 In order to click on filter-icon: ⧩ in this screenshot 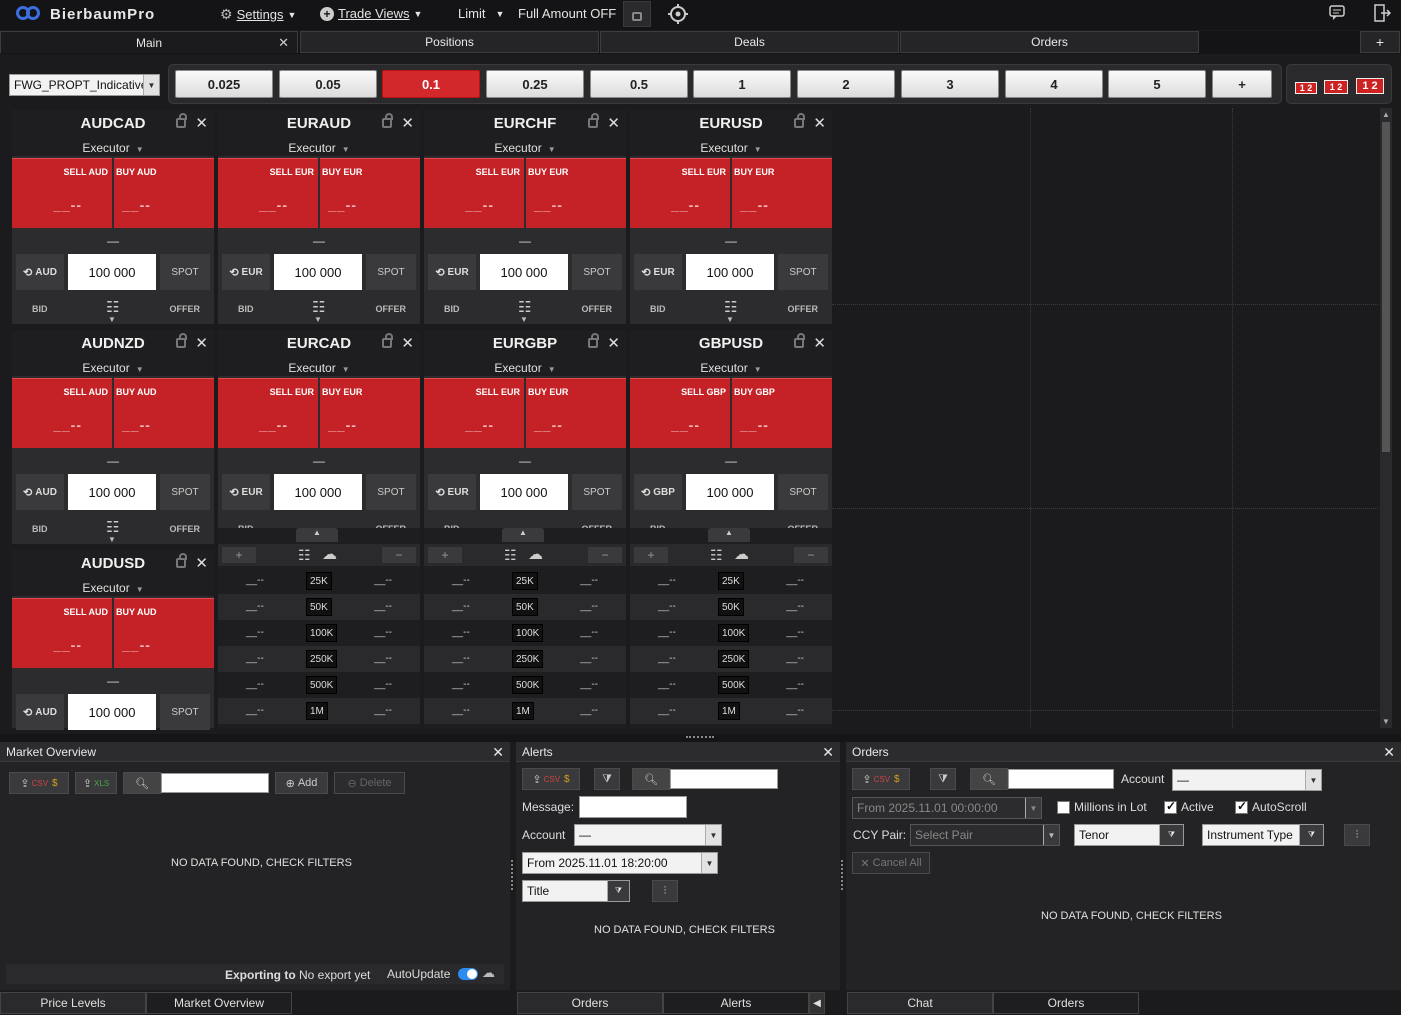, I will do `click(618, 891)`.